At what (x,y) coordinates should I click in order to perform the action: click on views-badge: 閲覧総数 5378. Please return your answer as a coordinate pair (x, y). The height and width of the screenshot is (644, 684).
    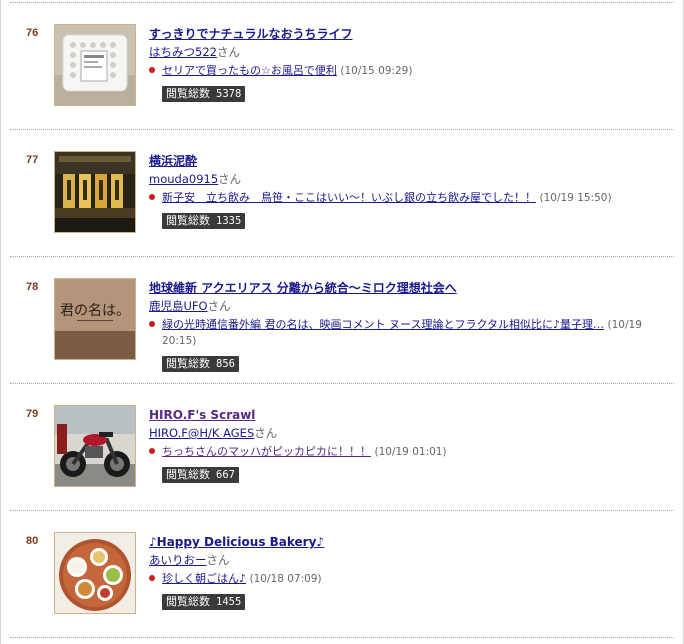
    Looking at the image, I should click on (204, 94).